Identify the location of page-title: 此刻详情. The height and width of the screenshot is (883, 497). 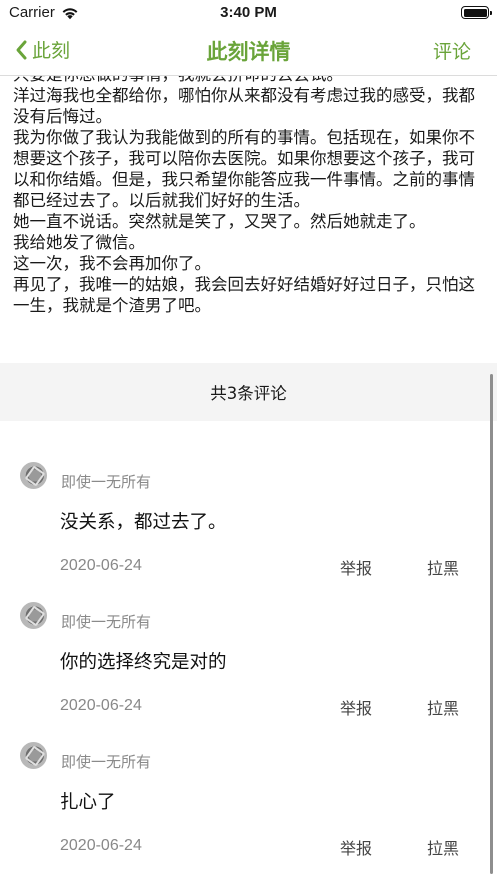
(248, 52).